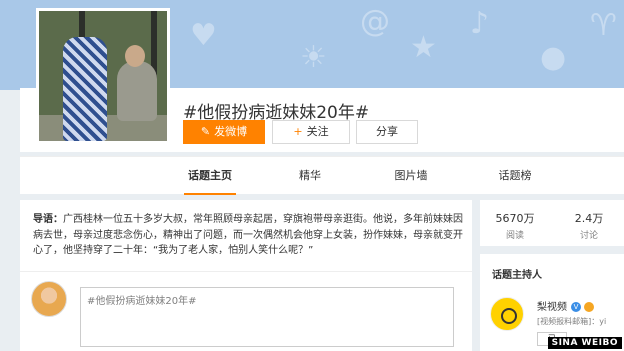  I want to click on host-name: 梨视频, so click(552, 307).